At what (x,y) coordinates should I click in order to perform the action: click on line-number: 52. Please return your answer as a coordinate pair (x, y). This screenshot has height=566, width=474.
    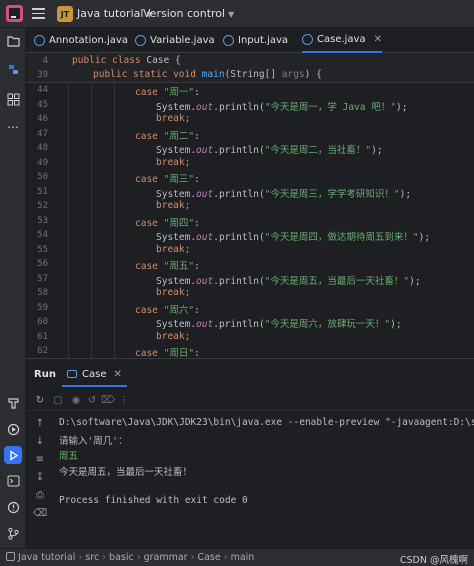
    Looking at the image, I should click on (42, 206).